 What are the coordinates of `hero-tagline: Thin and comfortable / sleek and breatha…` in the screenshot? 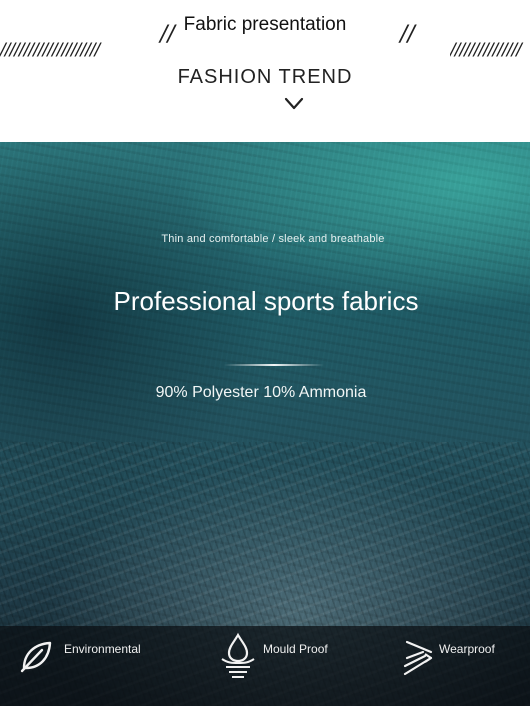 It's located at (273, 239).